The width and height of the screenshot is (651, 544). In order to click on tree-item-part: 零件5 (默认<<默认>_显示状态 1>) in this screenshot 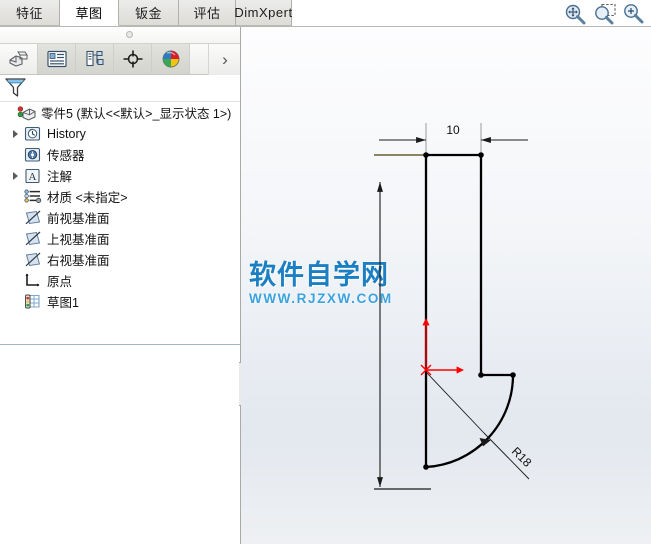, I will do `click(120, 112)`.